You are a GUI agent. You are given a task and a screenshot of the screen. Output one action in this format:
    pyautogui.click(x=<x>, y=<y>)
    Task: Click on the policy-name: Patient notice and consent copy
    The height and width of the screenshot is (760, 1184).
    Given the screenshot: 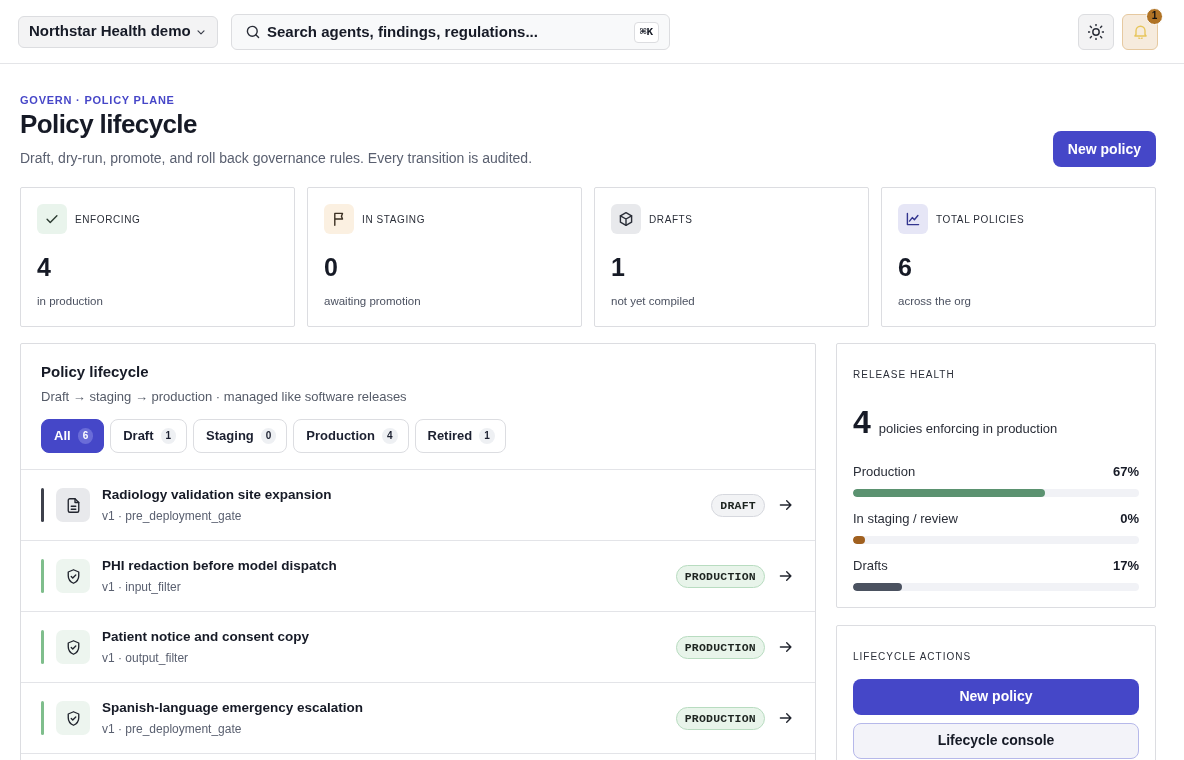 What is the action you would take?
    pyautogui.click(x=206, y=637)
    